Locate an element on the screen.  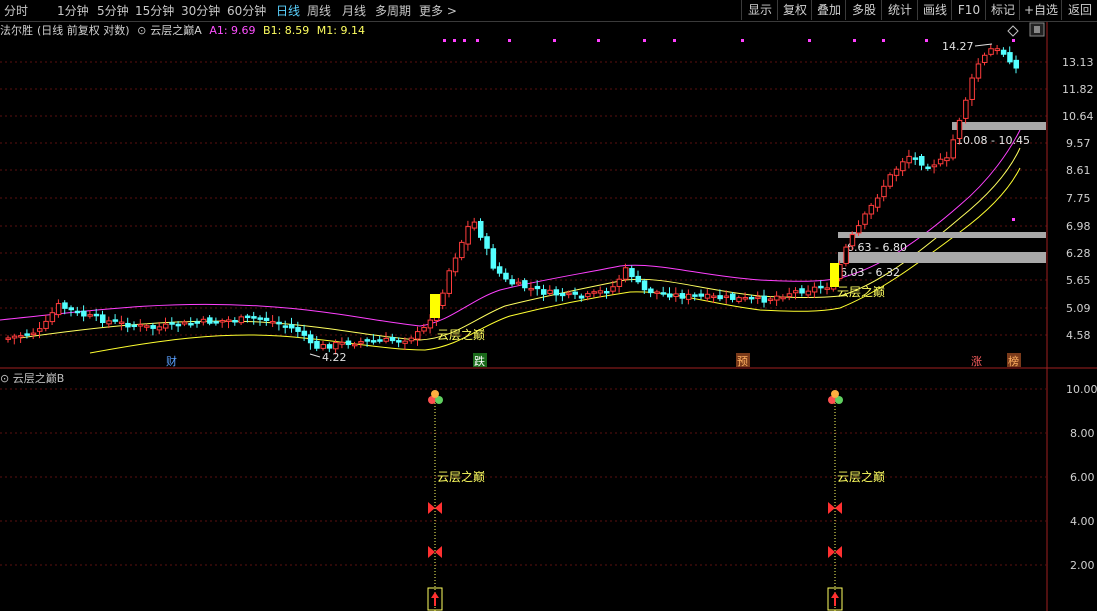
price-tick: 6.98 is located at coordinates (1078, 226).